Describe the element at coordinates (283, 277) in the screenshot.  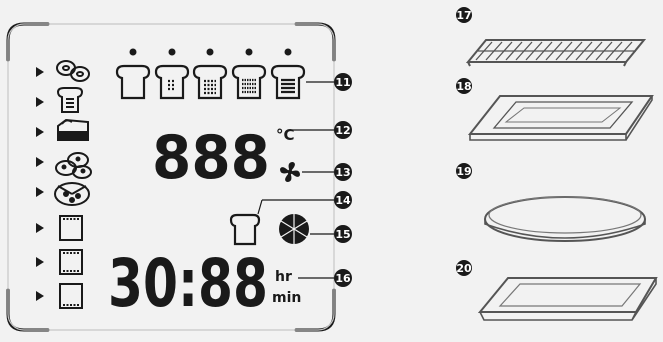
I see `time-unit-hr: hr` at that location.